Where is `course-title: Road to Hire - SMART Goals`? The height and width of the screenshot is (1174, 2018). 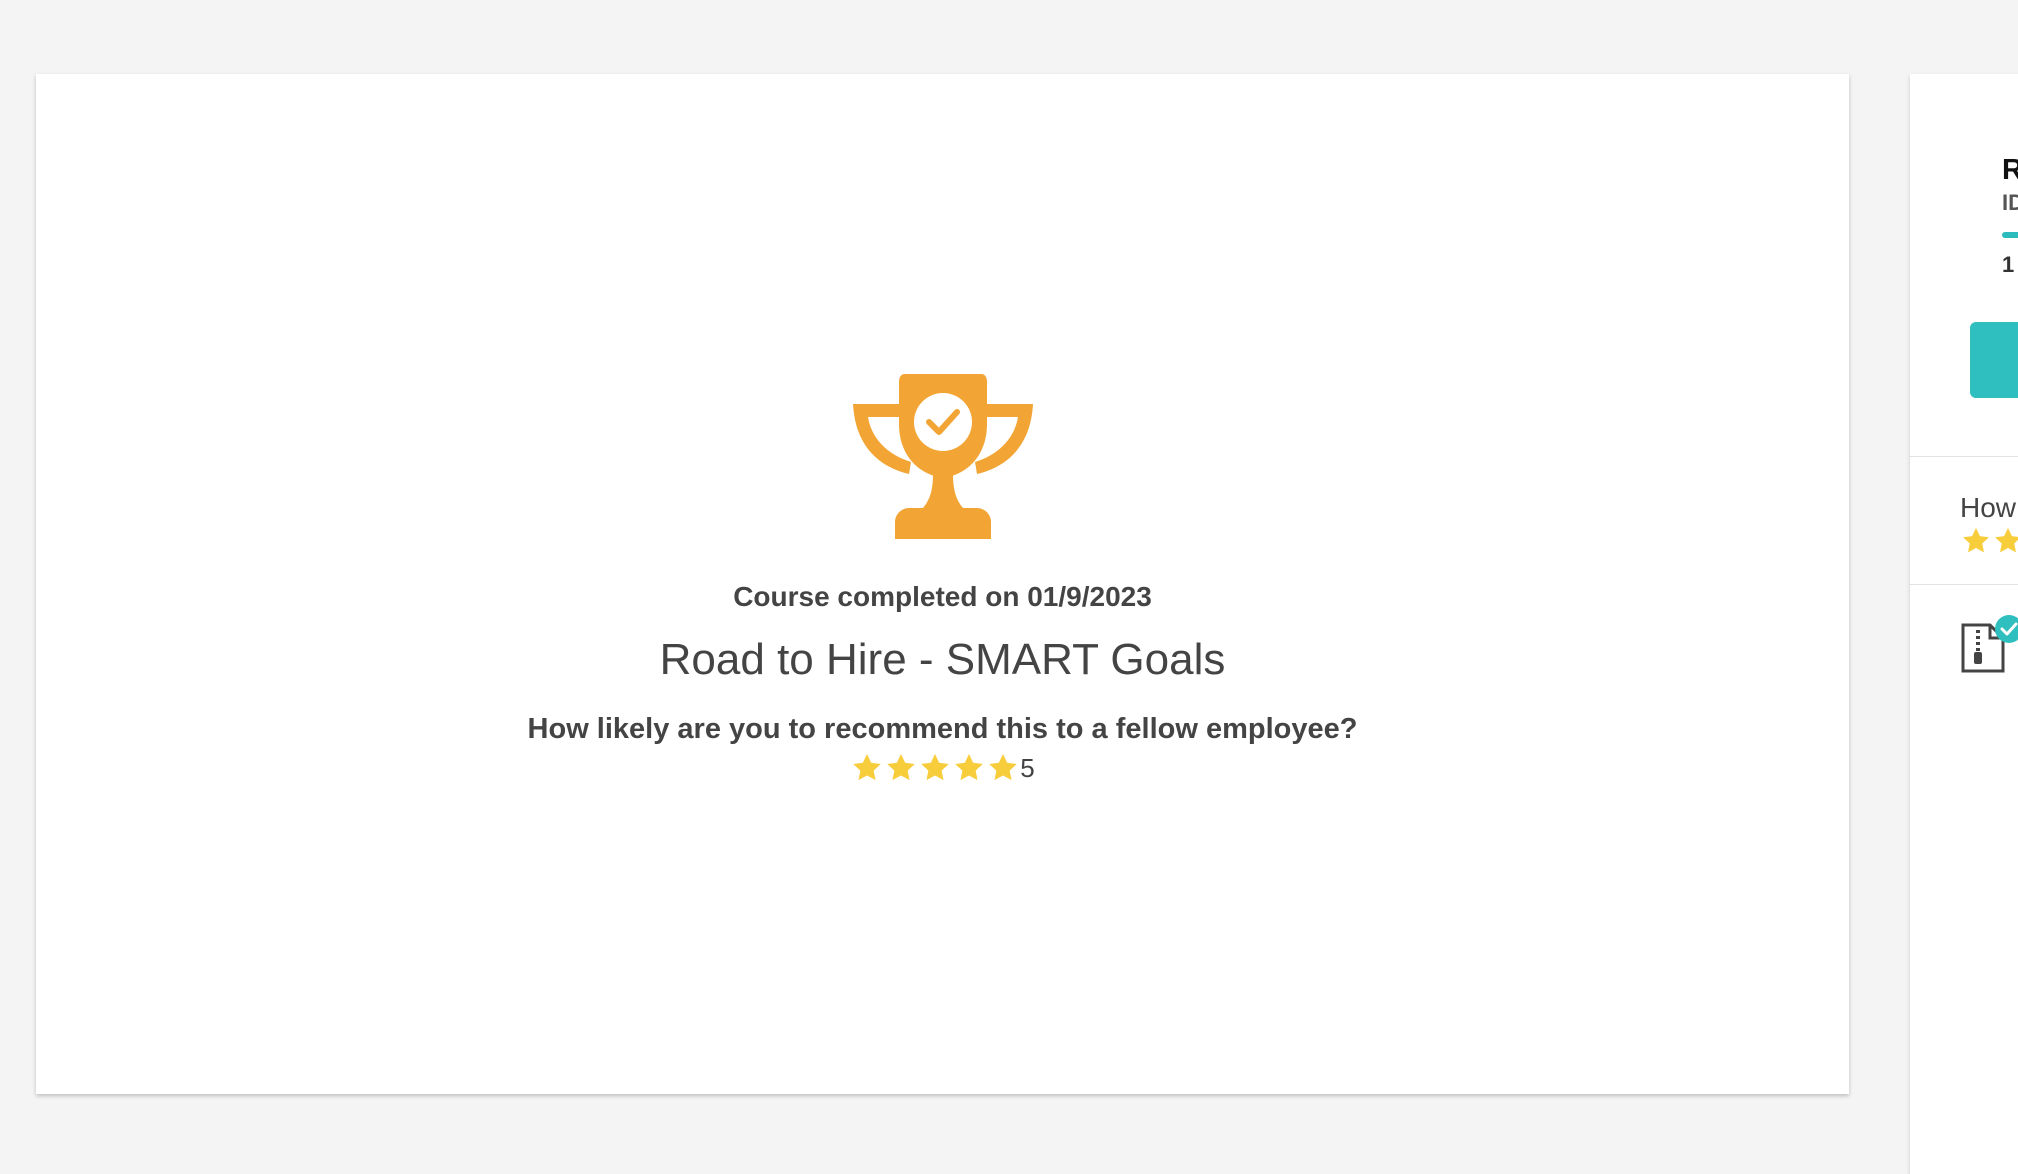 course-title: Road to Hire - SMART Goals is located at coordinates (942, 659).